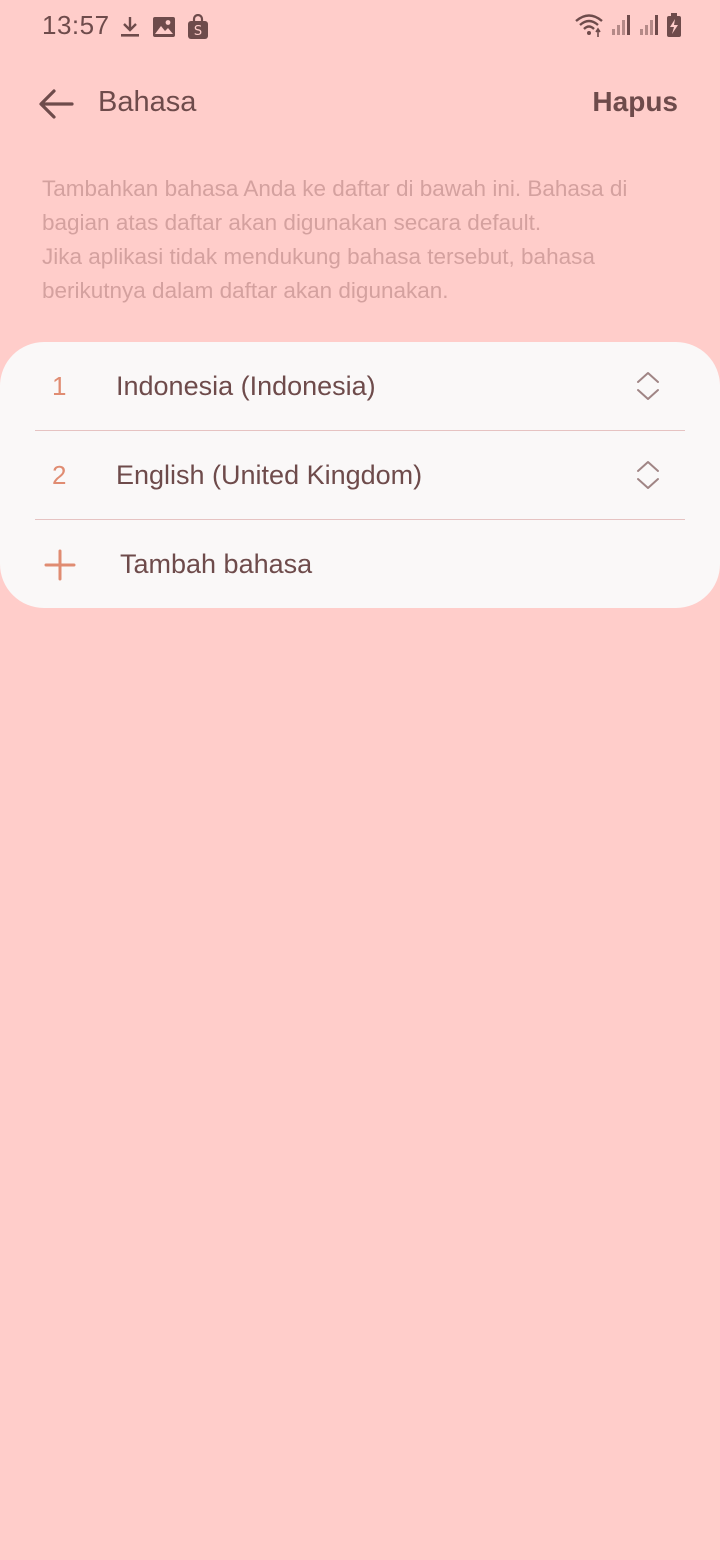  Describe the element at coordinates (59, 386) in the screenshot. I see `language-index: 1` at that location.